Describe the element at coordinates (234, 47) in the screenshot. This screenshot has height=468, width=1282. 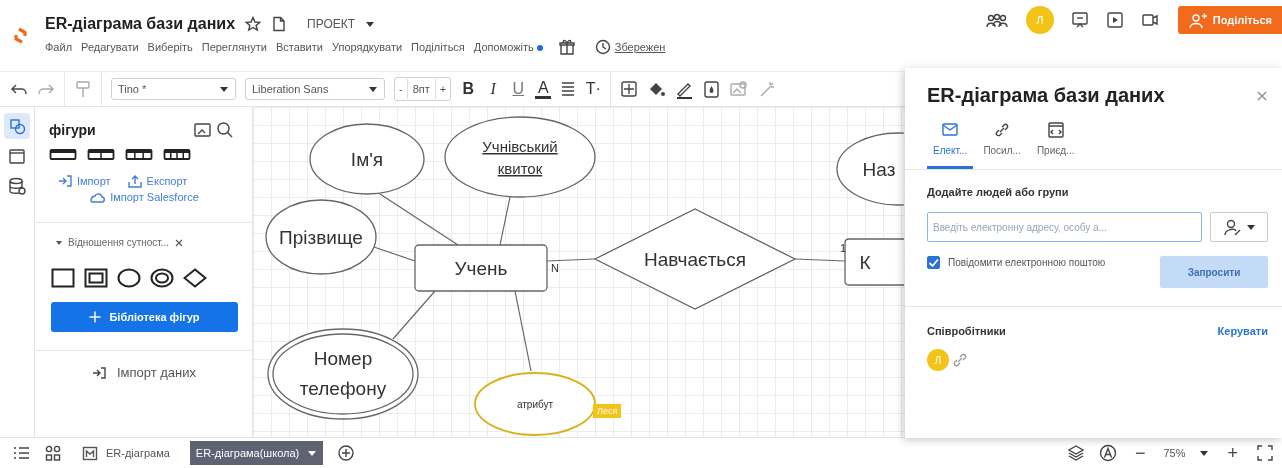
I see `menu-item: Переглянути` at that location.